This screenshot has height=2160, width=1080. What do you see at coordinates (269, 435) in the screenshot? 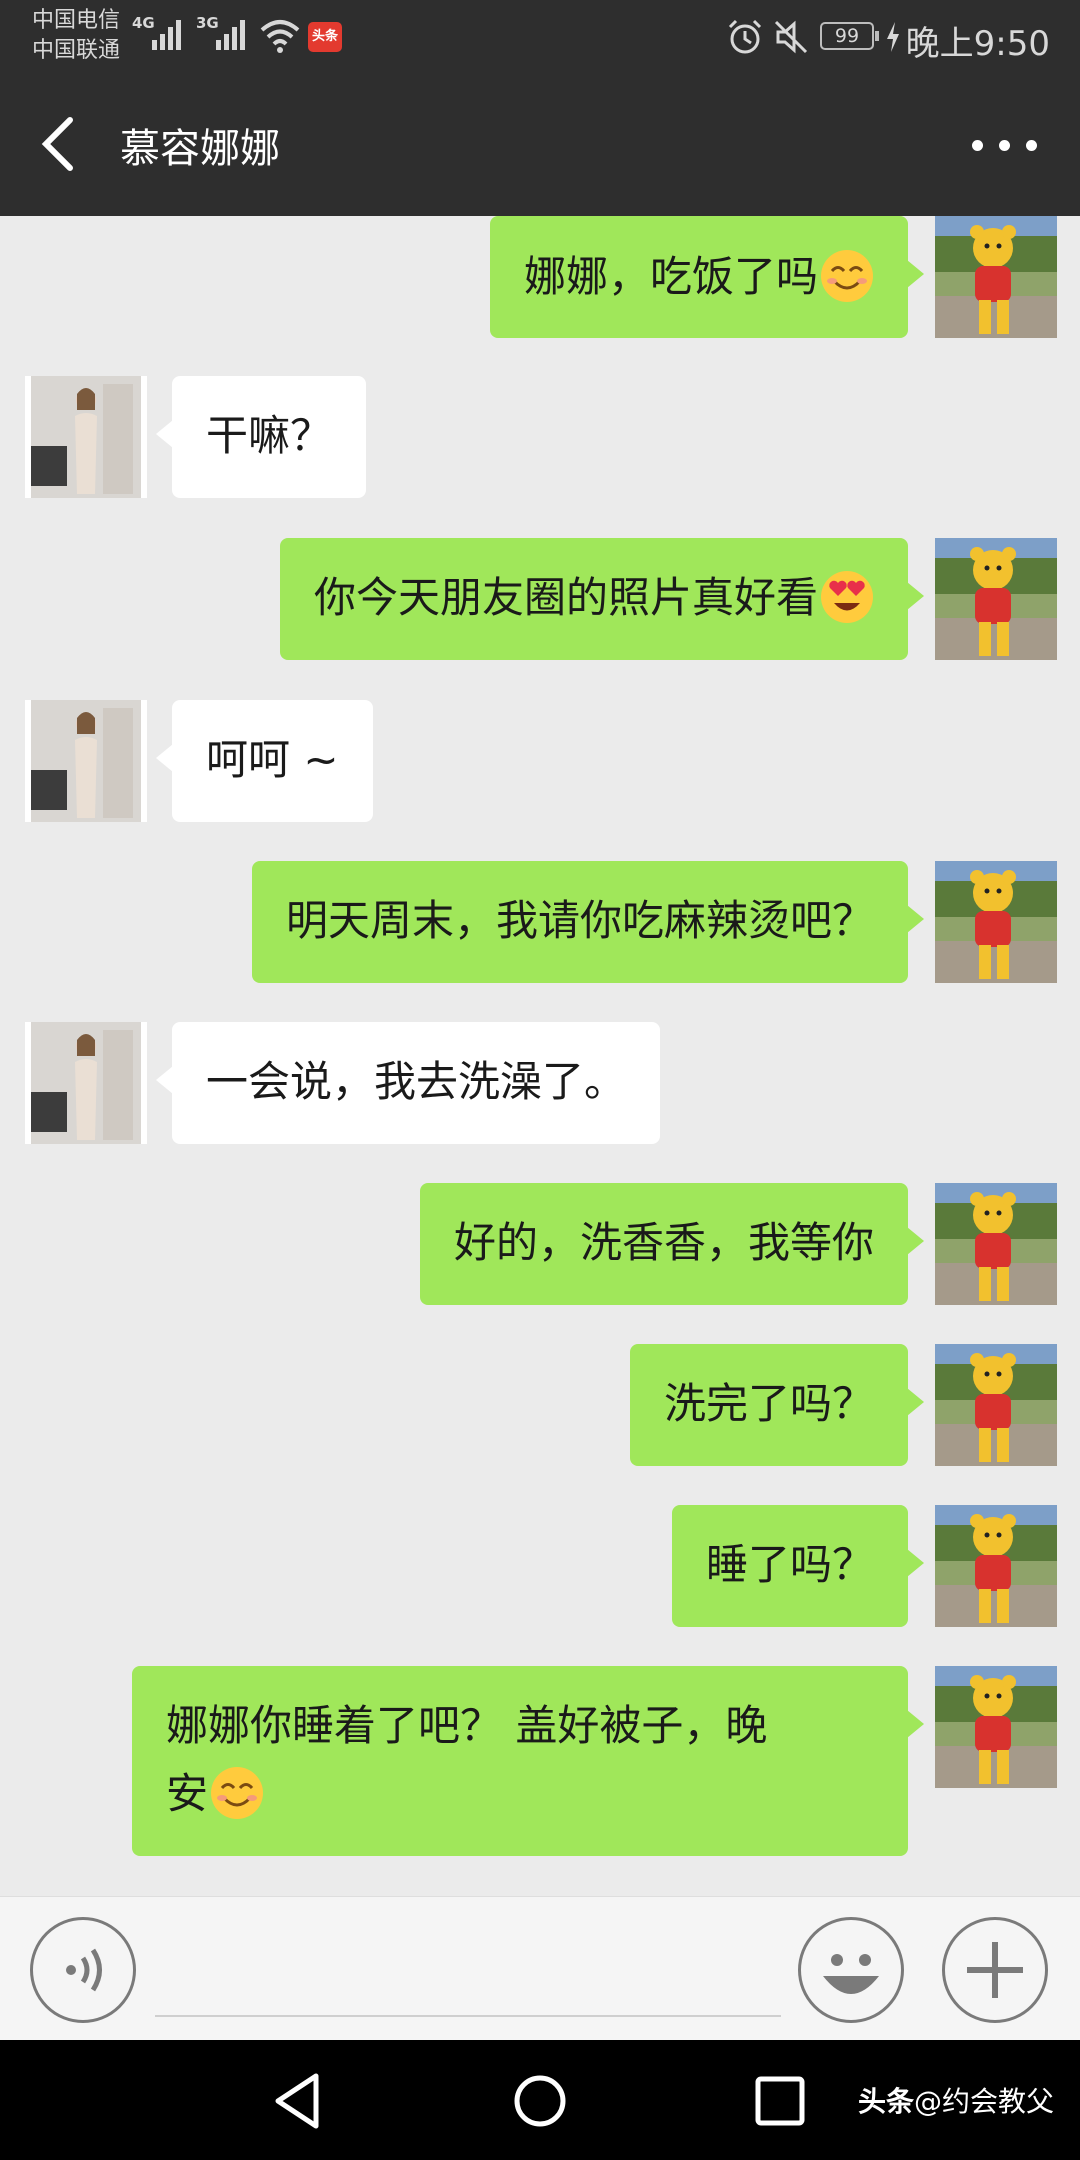
I see `message-text: 干嘛？` at bounding box center [269, 435].